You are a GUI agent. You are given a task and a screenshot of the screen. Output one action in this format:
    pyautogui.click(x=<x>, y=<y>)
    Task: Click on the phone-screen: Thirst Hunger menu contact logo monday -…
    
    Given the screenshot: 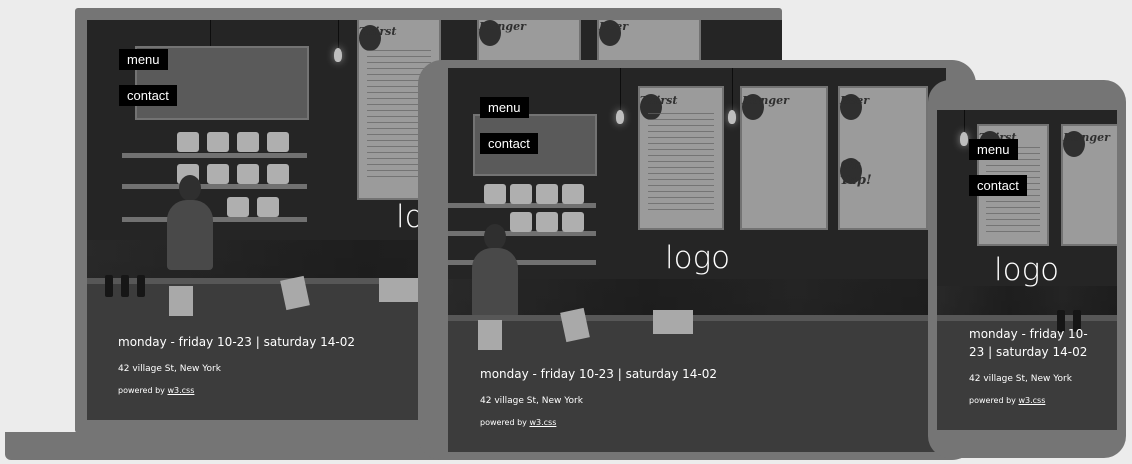 What is the action you would take?
    pyautogui.click(x=1027, y=270)
    